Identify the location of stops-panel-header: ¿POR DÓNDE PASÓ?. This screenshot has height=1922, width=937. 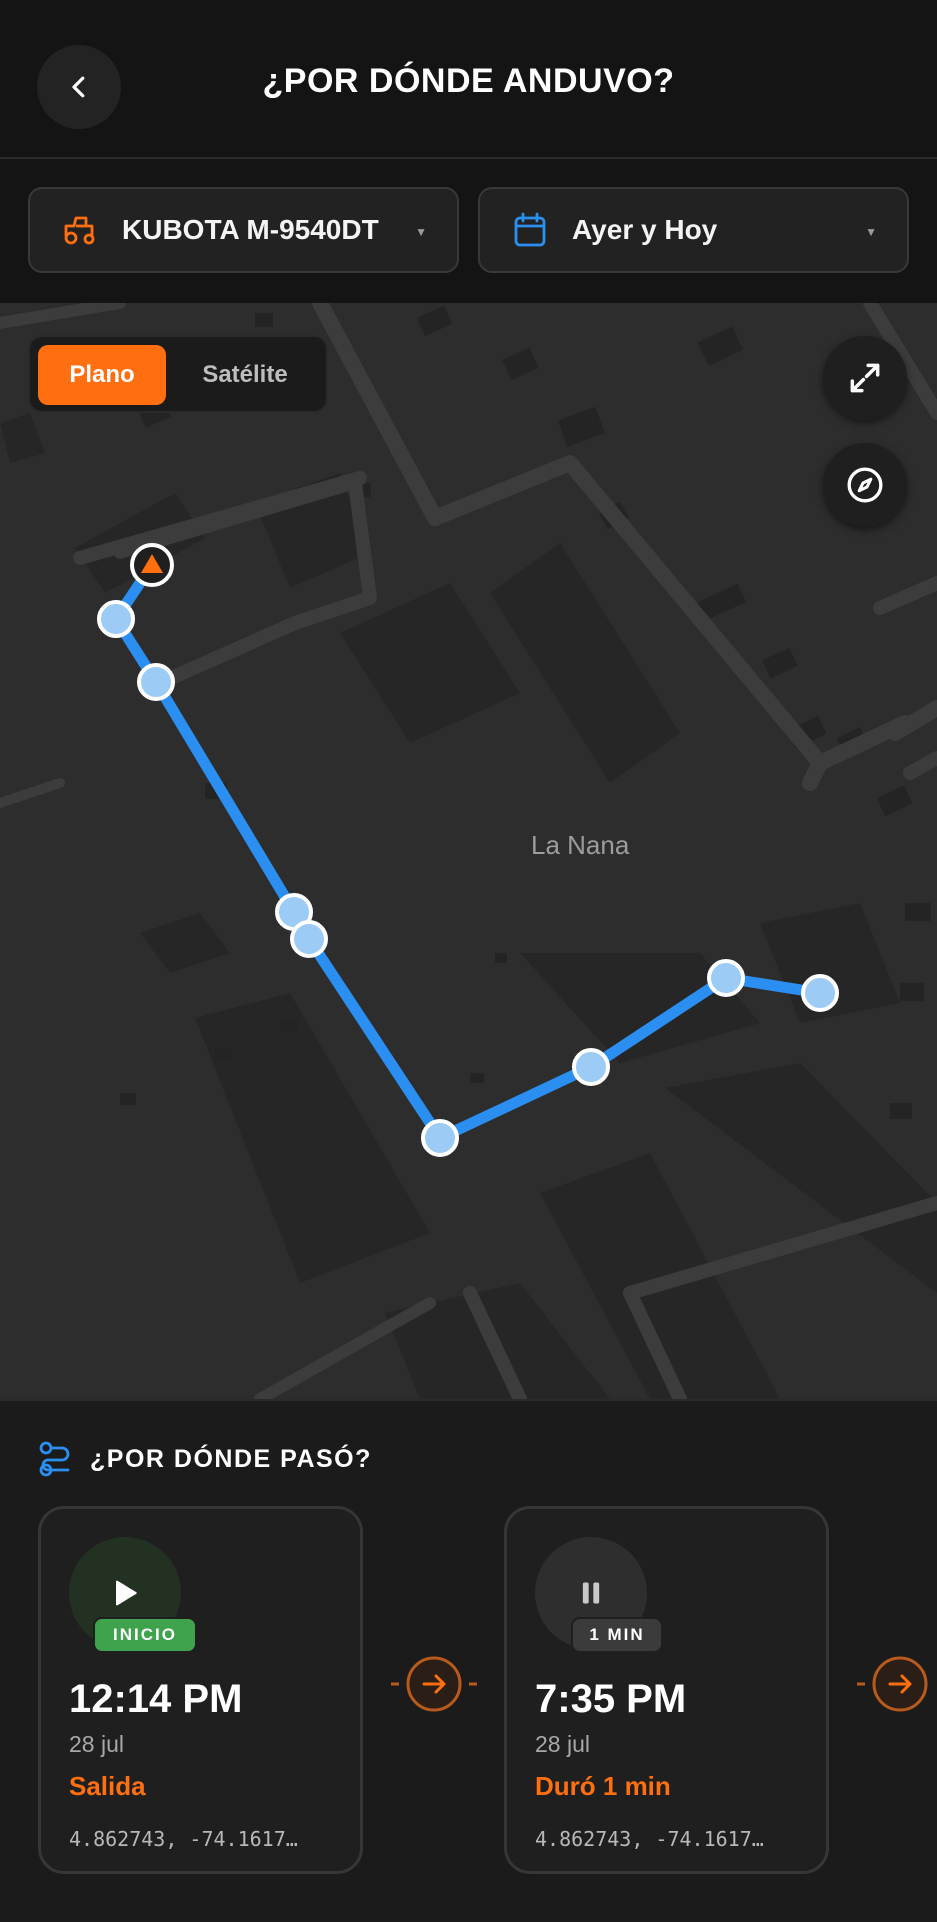
(205, 1459).